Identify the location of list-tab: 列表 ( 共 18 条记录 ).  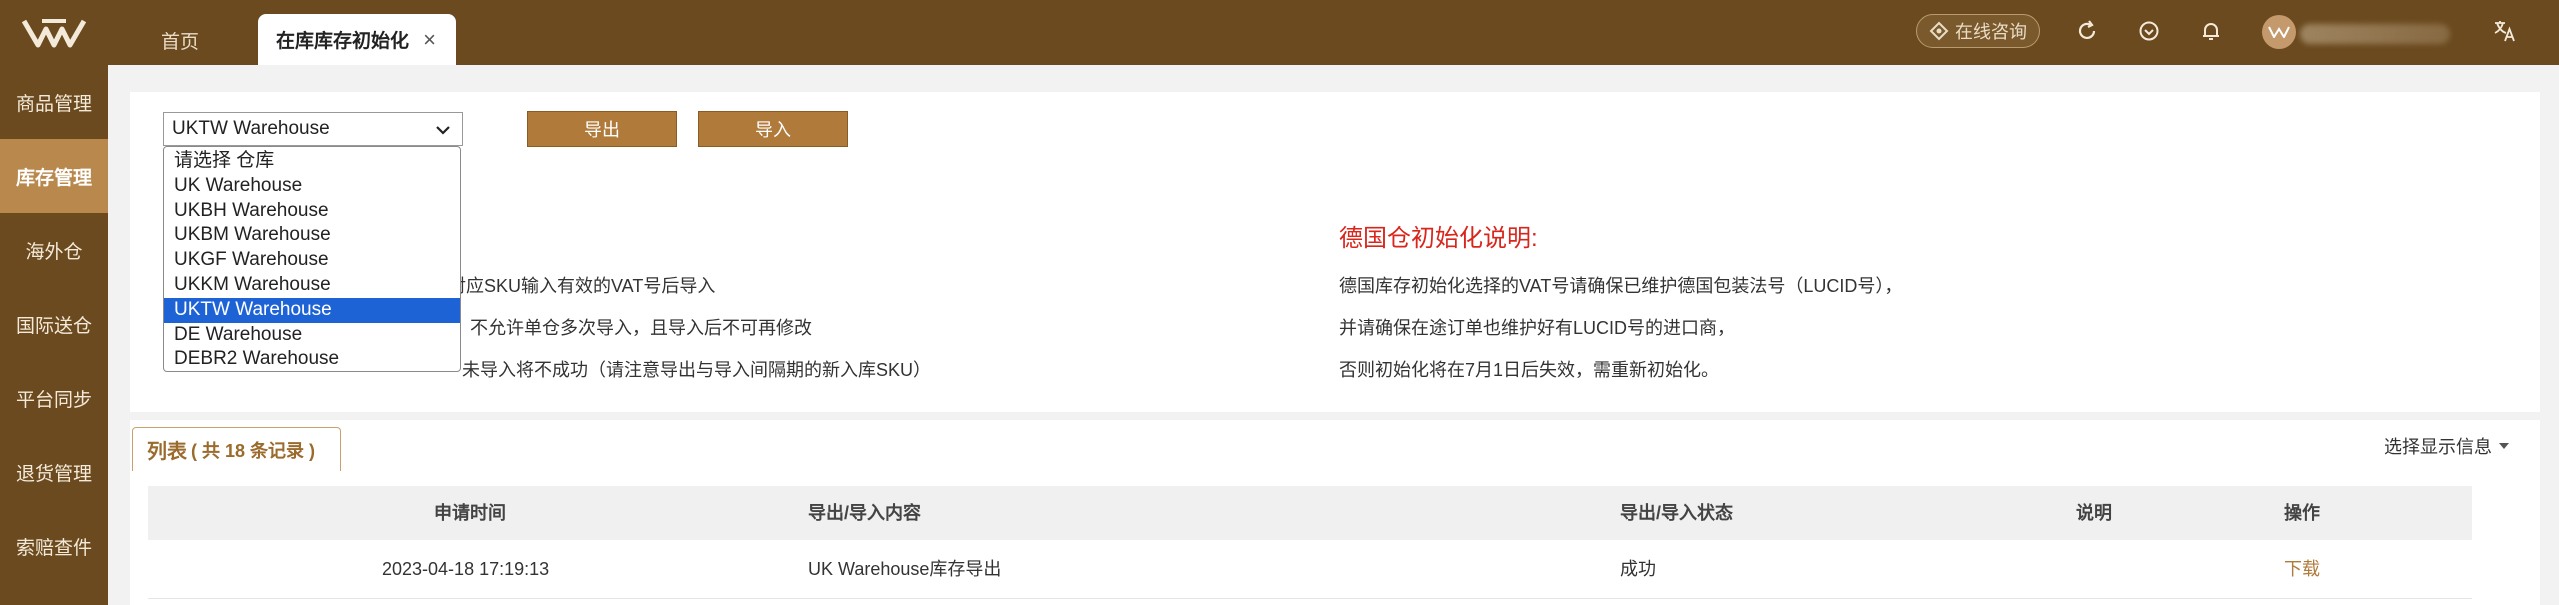
(236, 449).